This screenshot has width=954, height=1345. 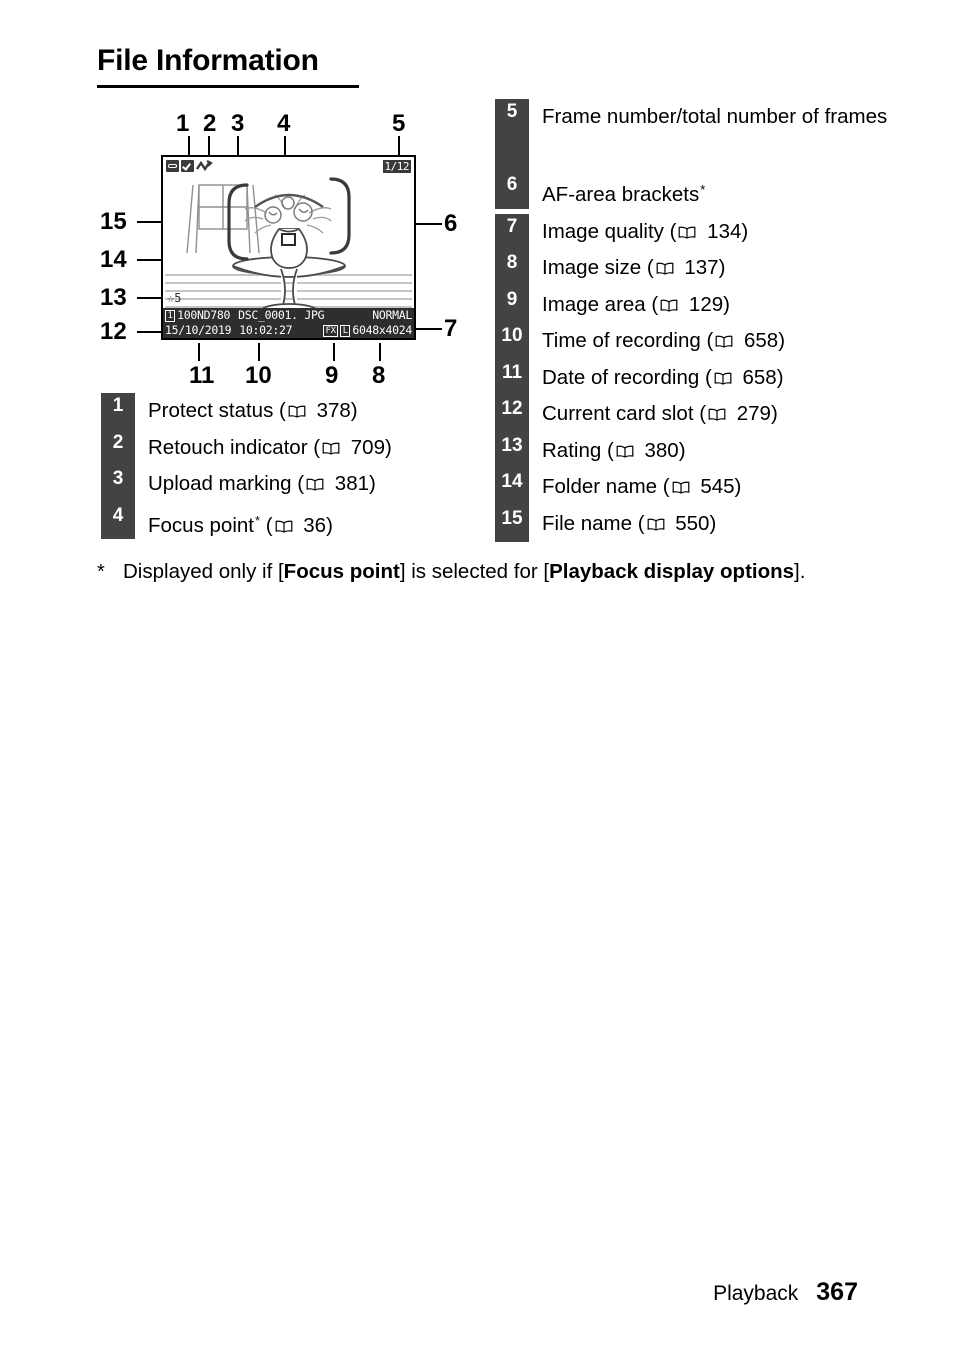 What do you see at coordinates (512, 190) in the screenshot?
I see `legend-badge-6: 6` at bounding box center [512, 190].